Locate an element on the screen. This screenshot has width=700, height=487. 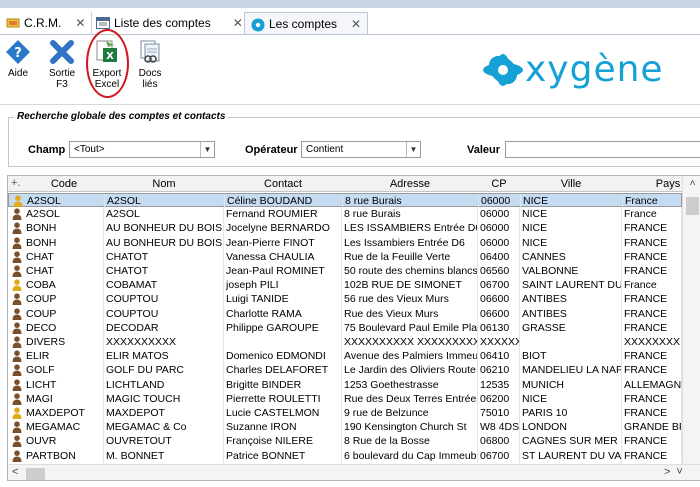
cell-code: DIVERS is located at coordinates (64, 342).